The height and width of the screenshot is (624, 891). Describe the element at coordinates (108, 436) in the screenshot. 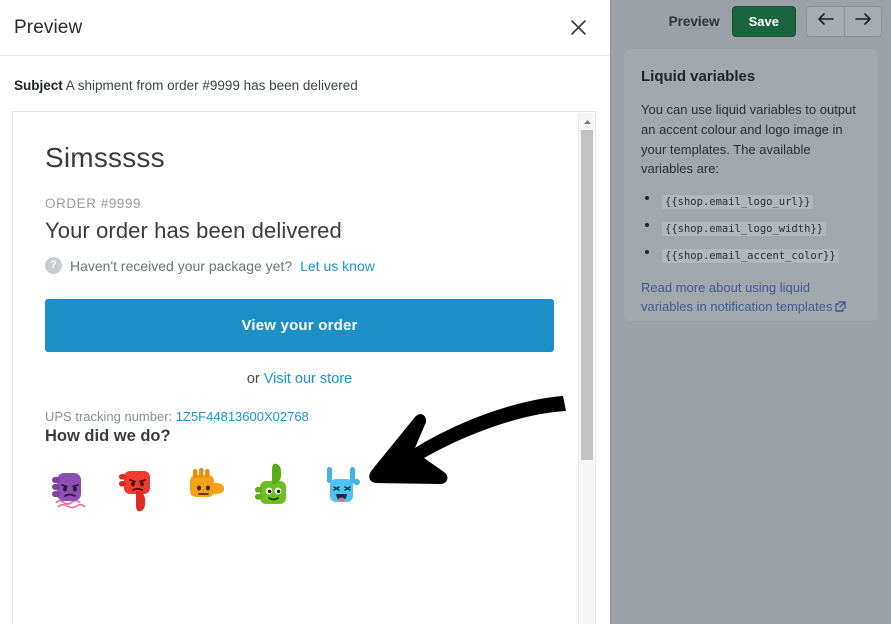

I see `rating-heading: How did we do?` at that location.